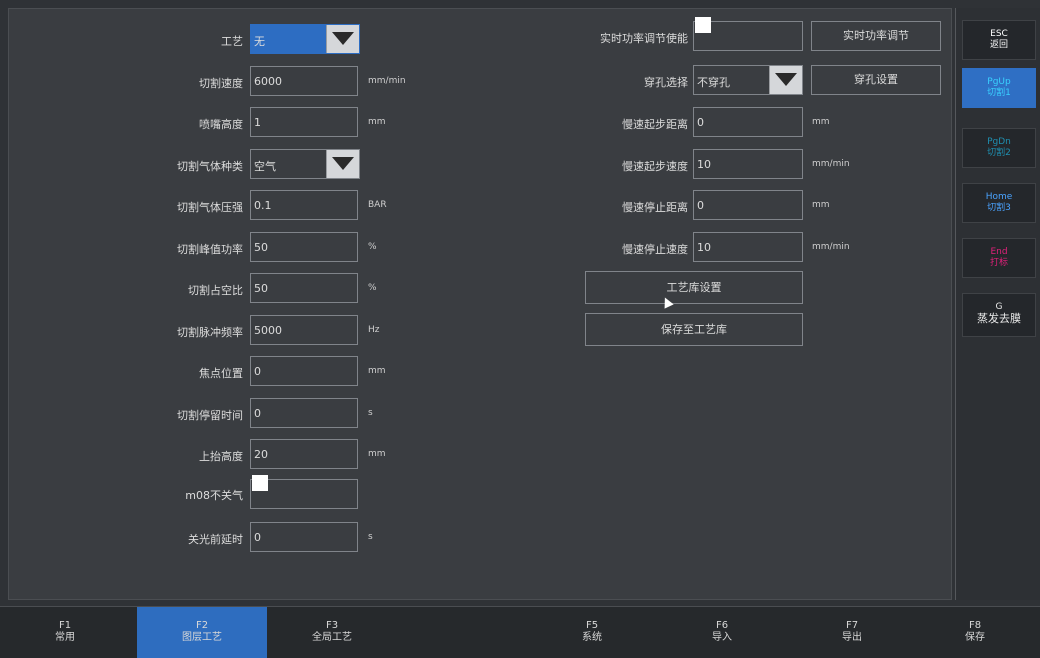 The image size is (1040, 658). I want to click on slow-start-dist-field: 0, so click(748, 122).